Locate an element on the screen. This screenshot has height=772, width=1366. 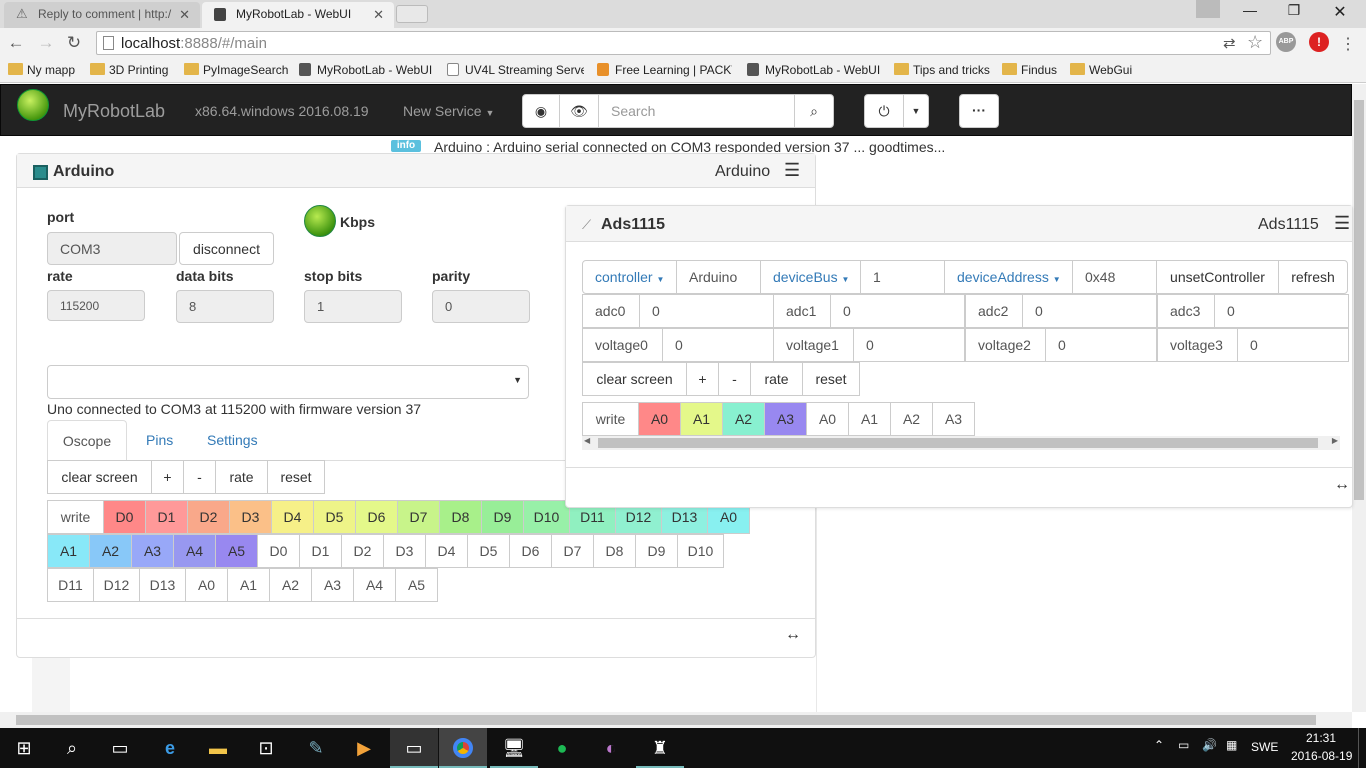
vertical-scrollbar is located at coordinates (1359, 398).